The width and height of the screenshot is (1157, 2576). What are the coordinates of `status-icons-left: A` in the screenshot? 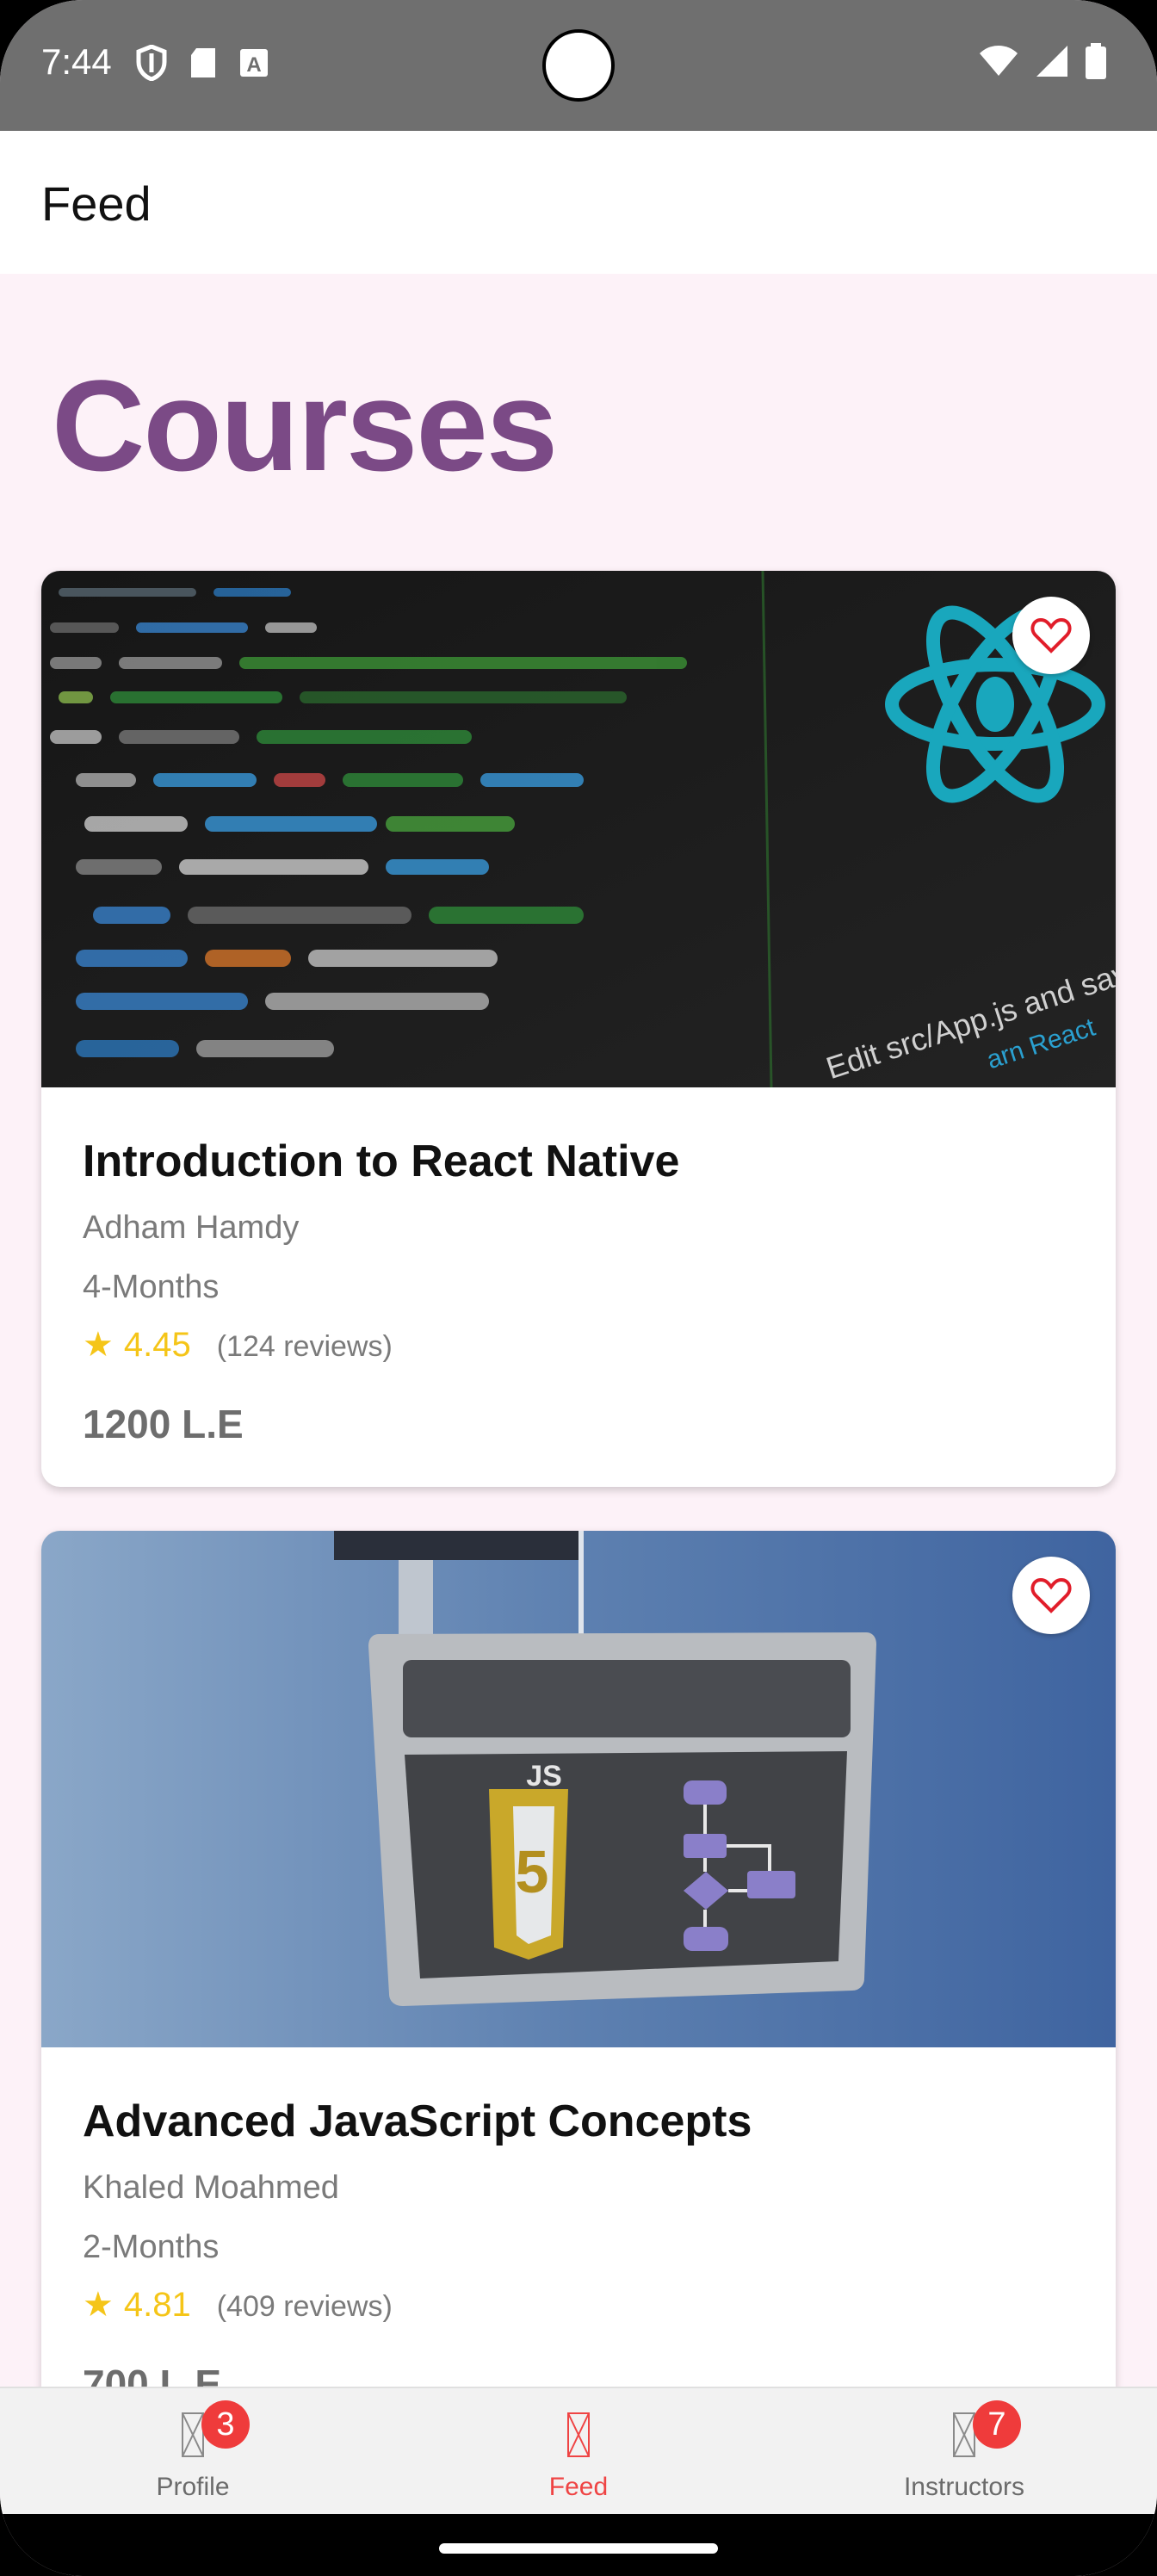 It's located at (202, 63).